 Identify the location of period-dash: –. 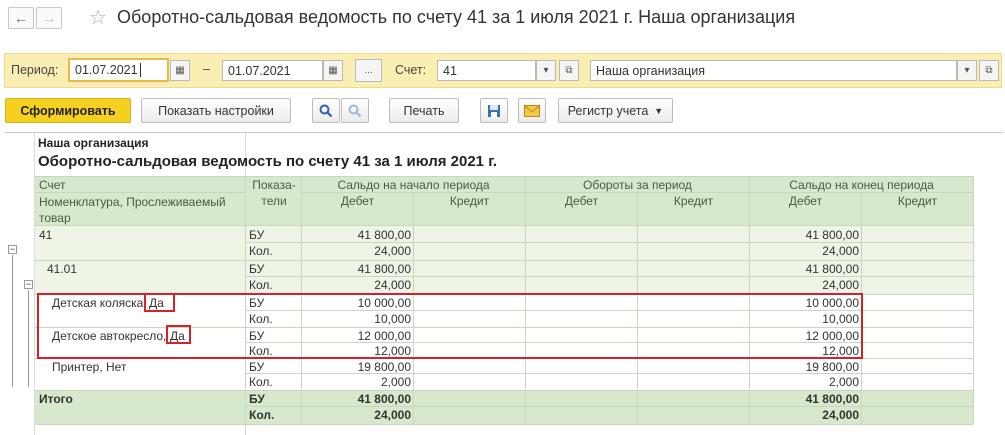
(206, 69).